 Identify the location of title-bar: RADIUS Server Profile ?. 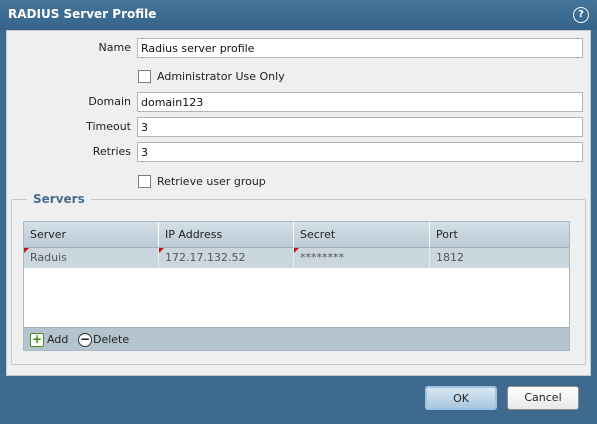
(298, 15).